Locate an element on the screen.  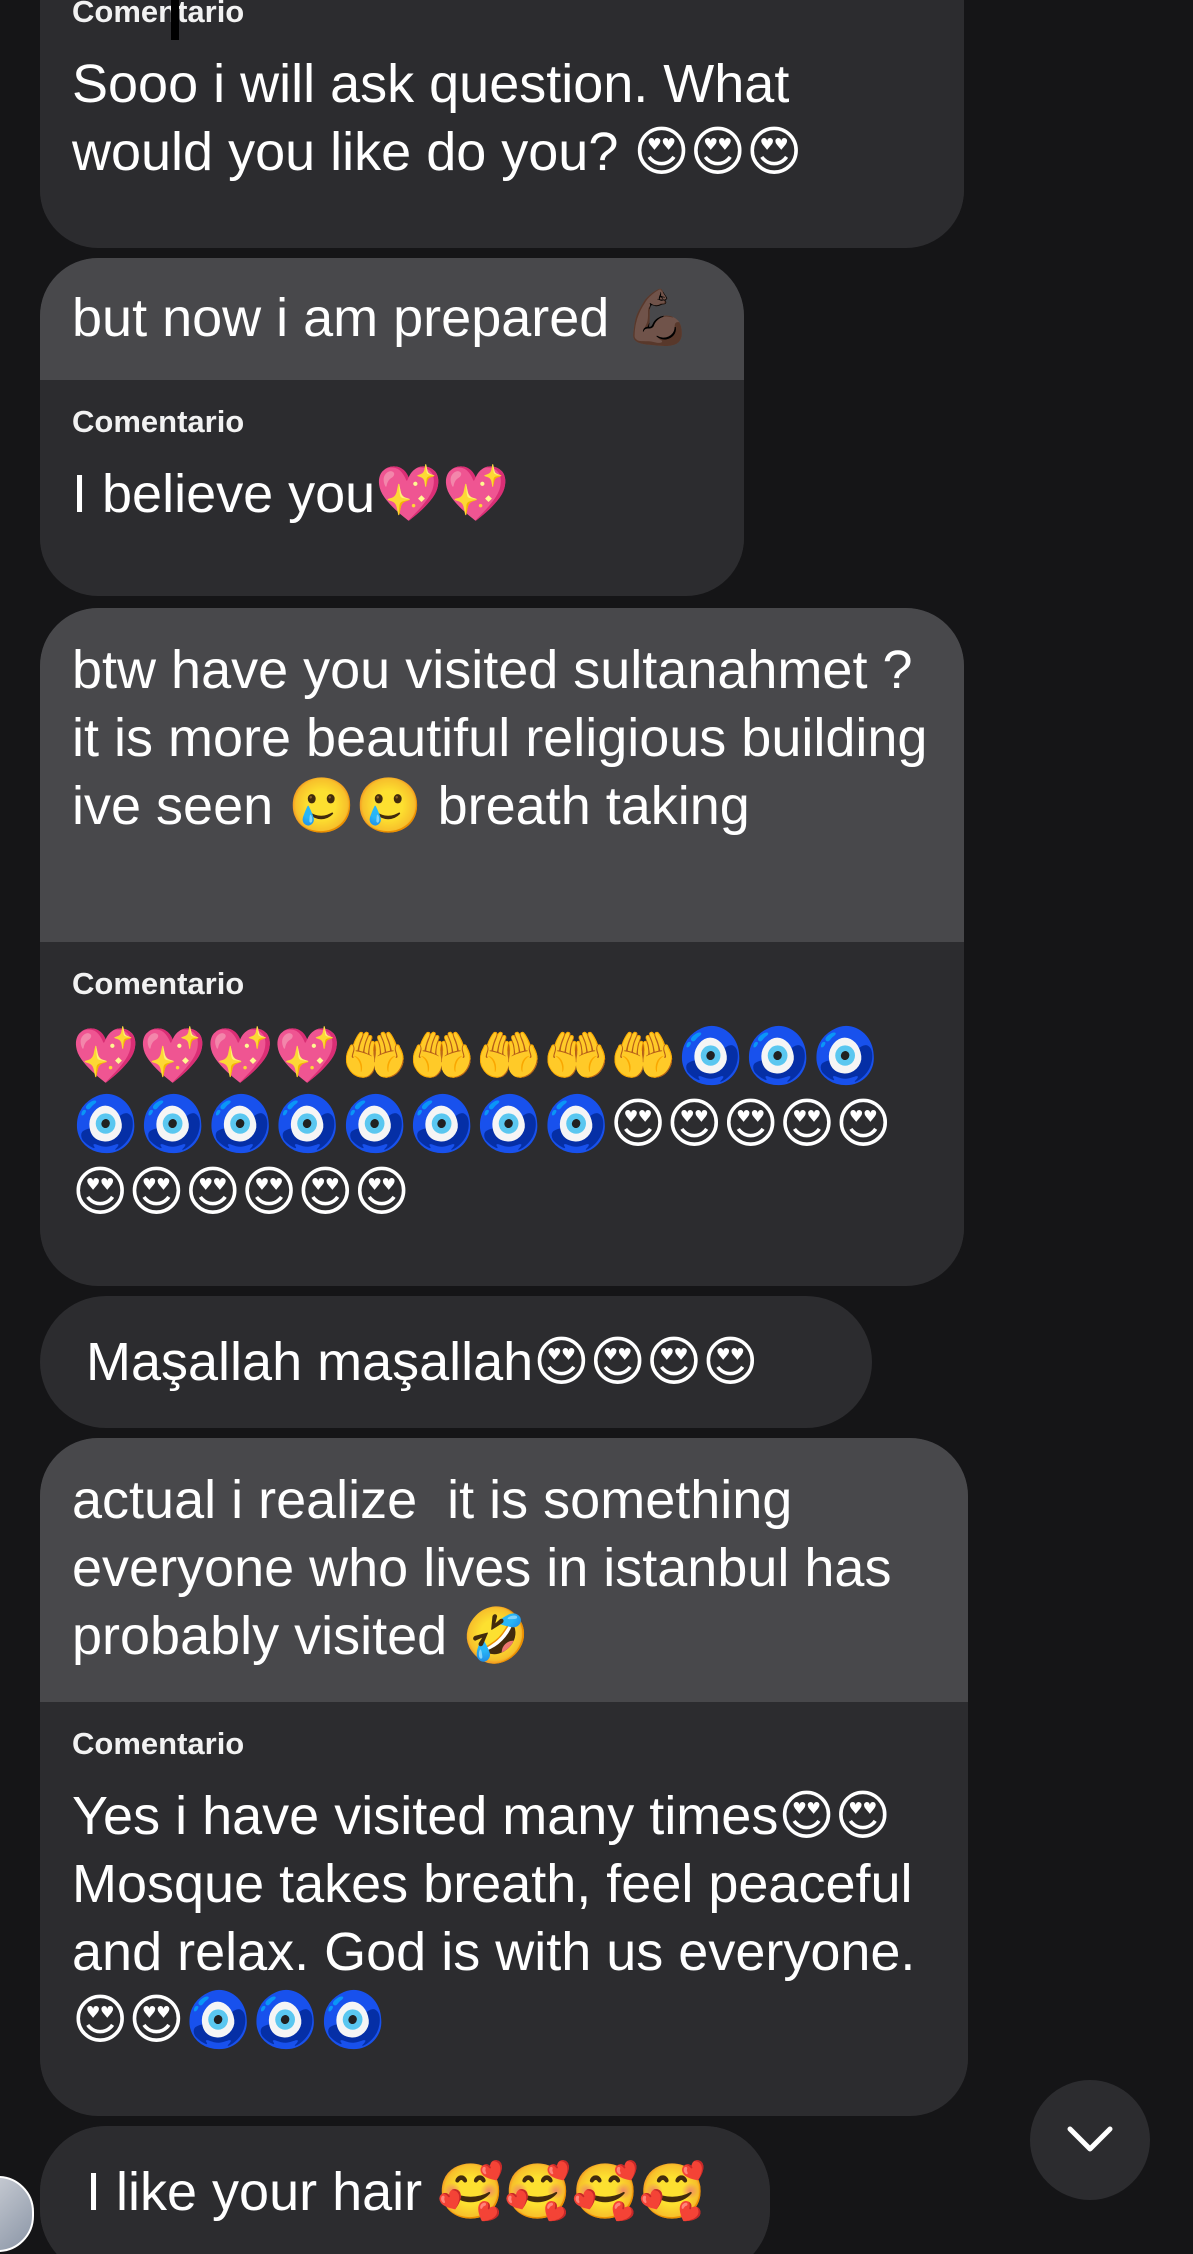
message-text: Maşallah maşallah😍😍😍😍 is located at coordinates (456, 1362).